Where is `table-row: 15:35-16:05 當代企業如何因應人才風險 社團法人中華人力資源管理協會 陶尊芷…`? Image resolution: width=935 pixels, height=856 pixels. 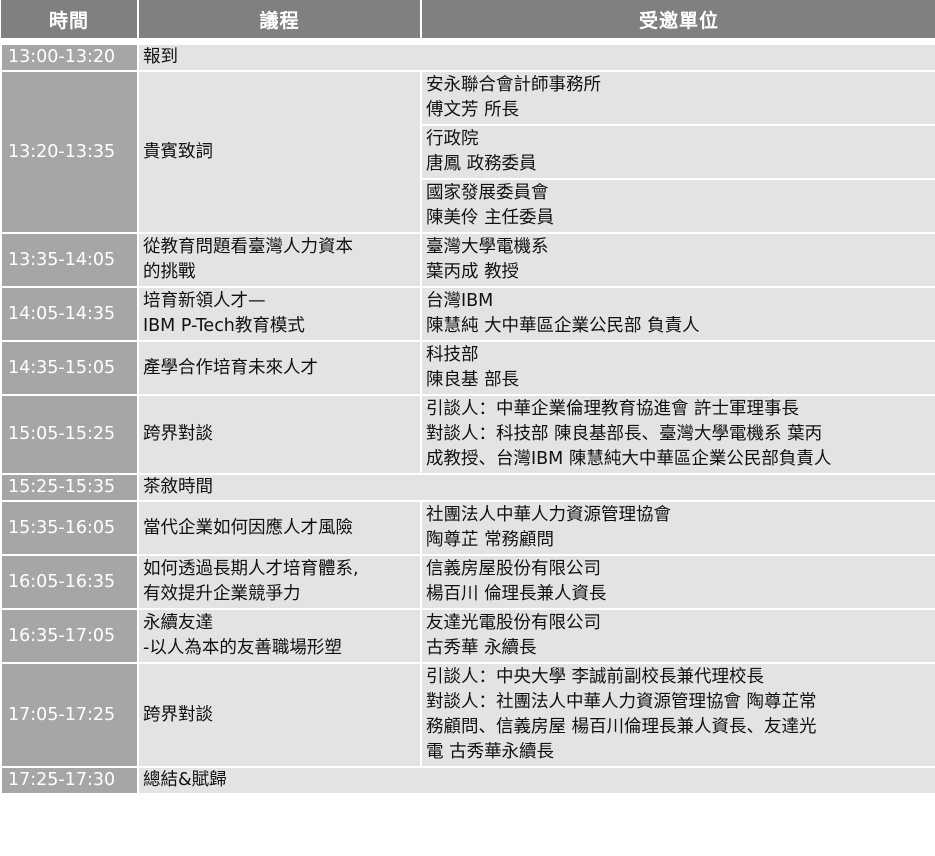
table-row: 15:35-16:05 當代企業如何因應人才風險 社團法人中華人力資源管理協會 陶尊芷… is located at coordinates (467, 528).